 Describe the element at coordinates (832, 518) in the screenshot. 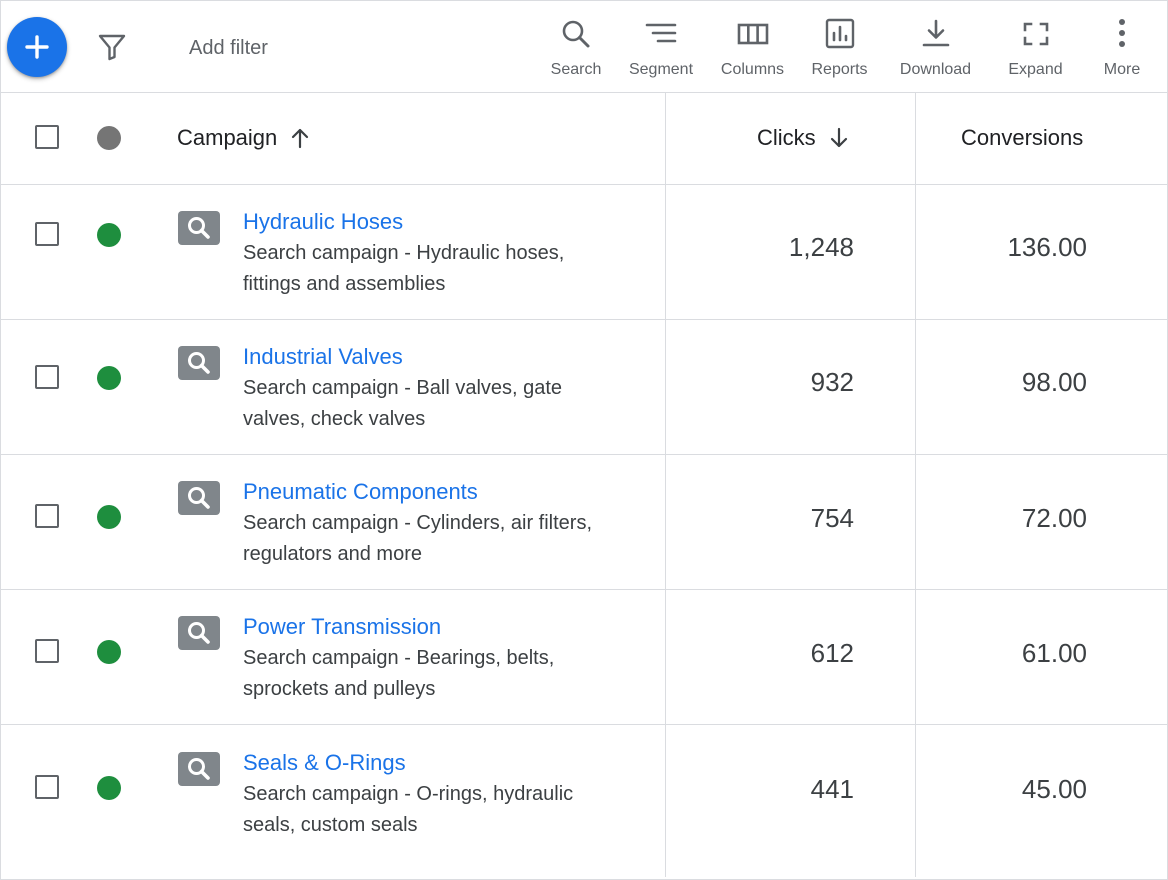

I see `clicks-value: 754` at that location.